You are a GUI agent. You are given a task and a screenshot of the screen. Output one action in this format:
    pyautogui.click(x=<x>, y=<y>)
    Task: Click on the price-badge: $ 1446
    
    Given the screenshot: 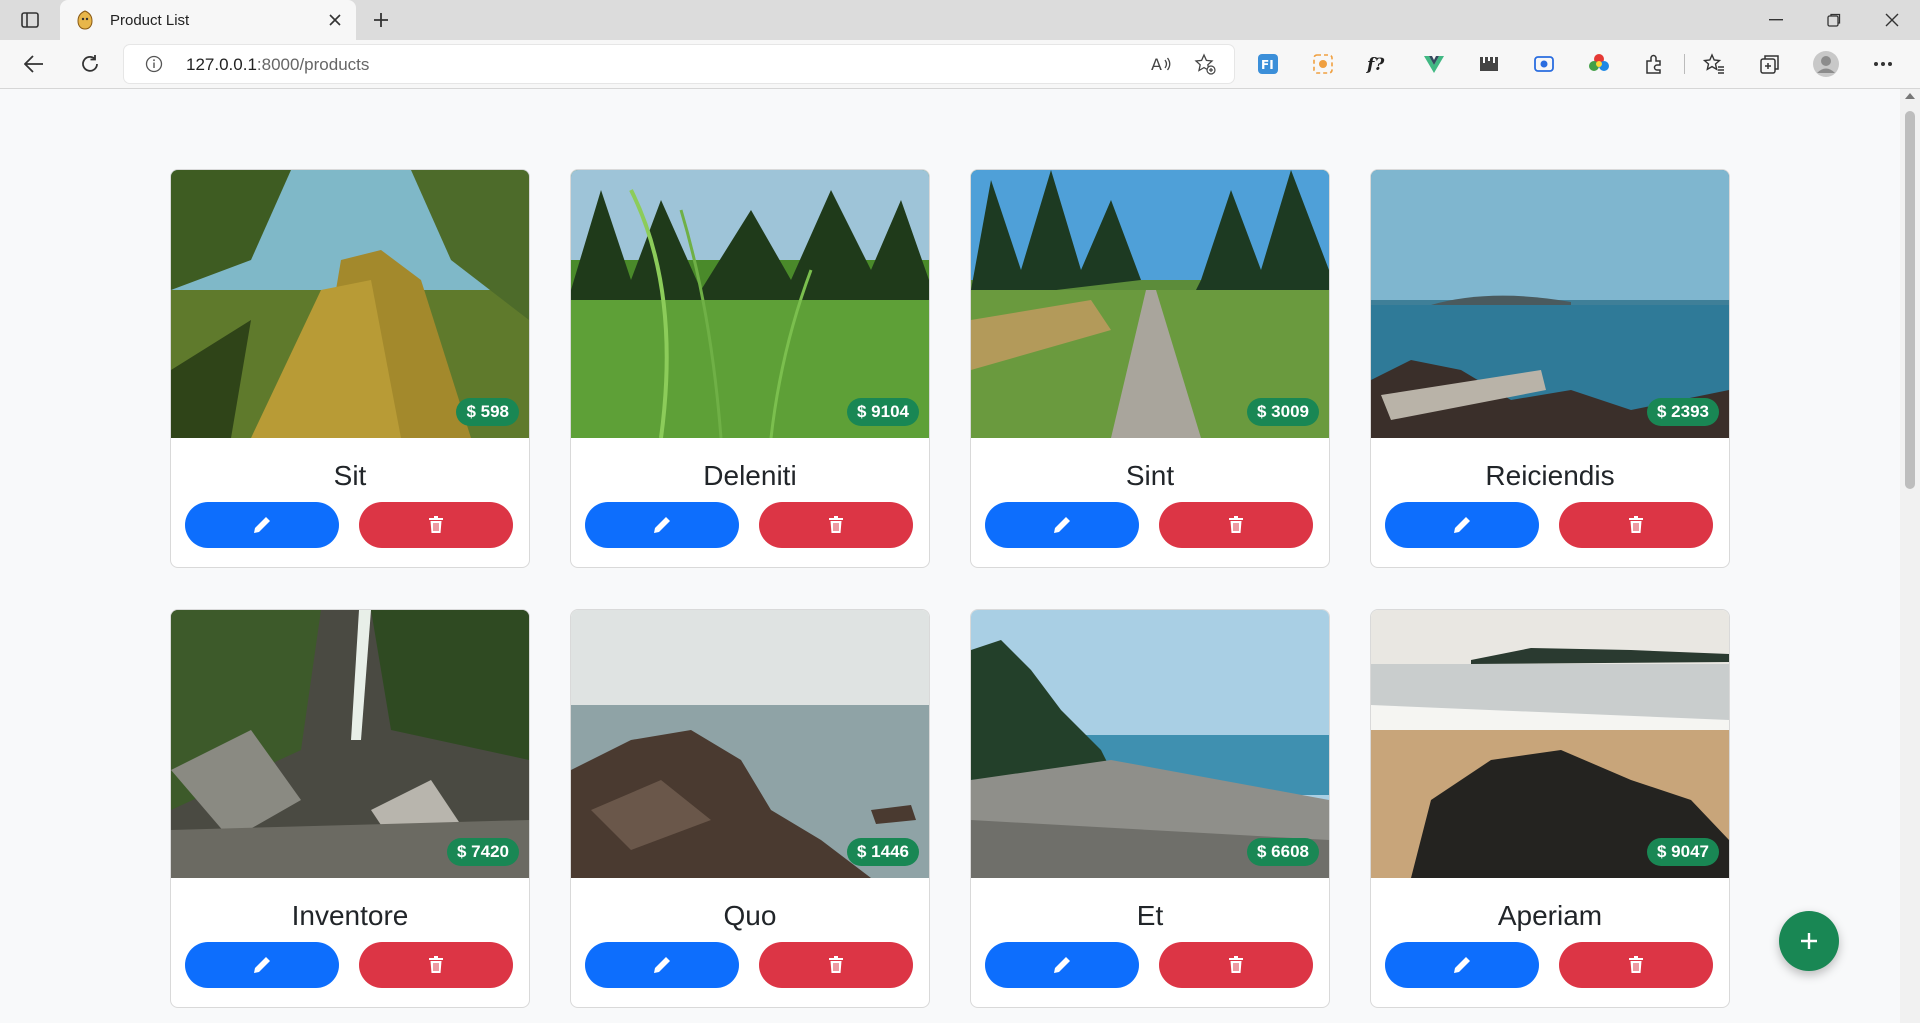 What is the action you would take?
    pyautogui.click(x=883, y=852)
    